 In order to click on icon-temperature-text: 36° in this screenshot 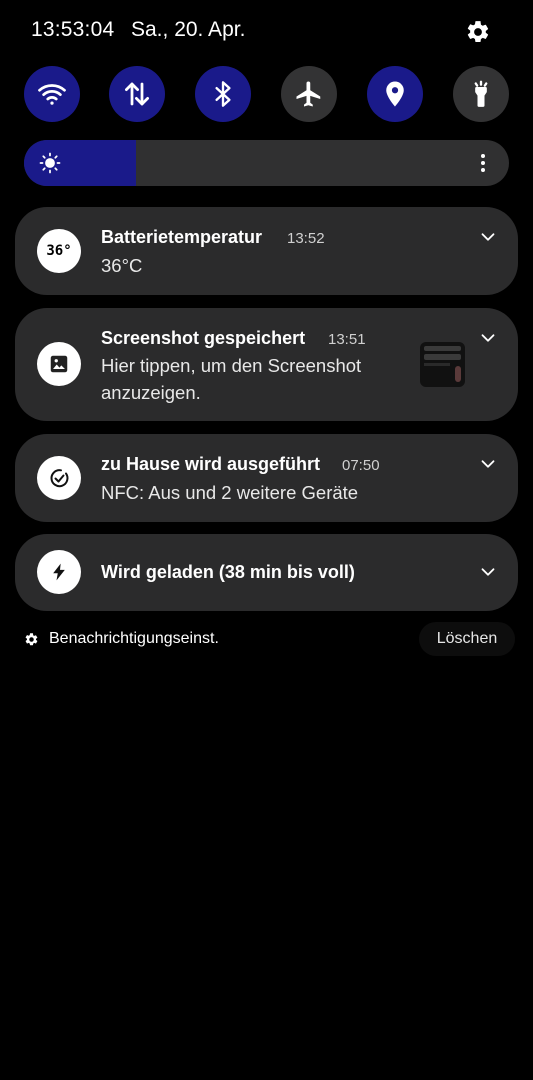, I will do `click(59, 251)`.